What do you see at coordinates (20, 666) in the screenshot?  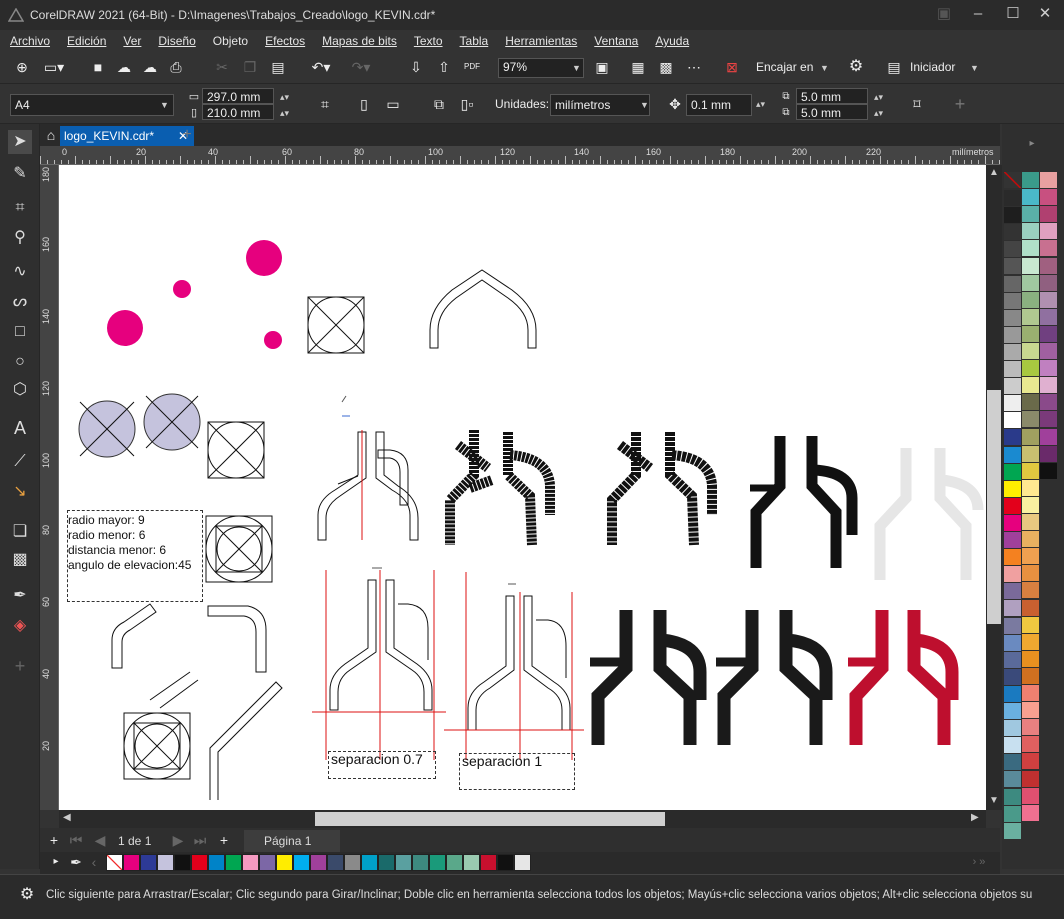 I see `add-tool-icon: +` at bounding box center [20, 666].